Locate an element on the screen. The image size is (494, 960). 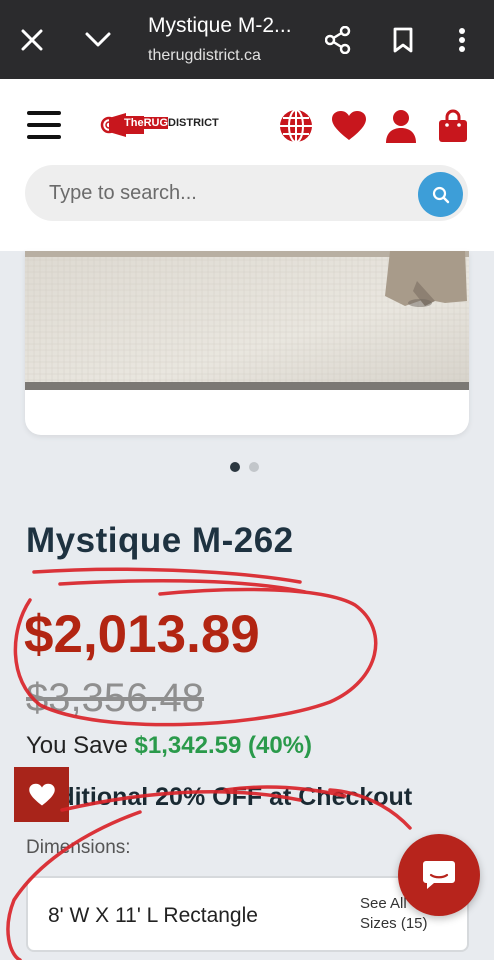
search-input is located at coordinates (229, 193).